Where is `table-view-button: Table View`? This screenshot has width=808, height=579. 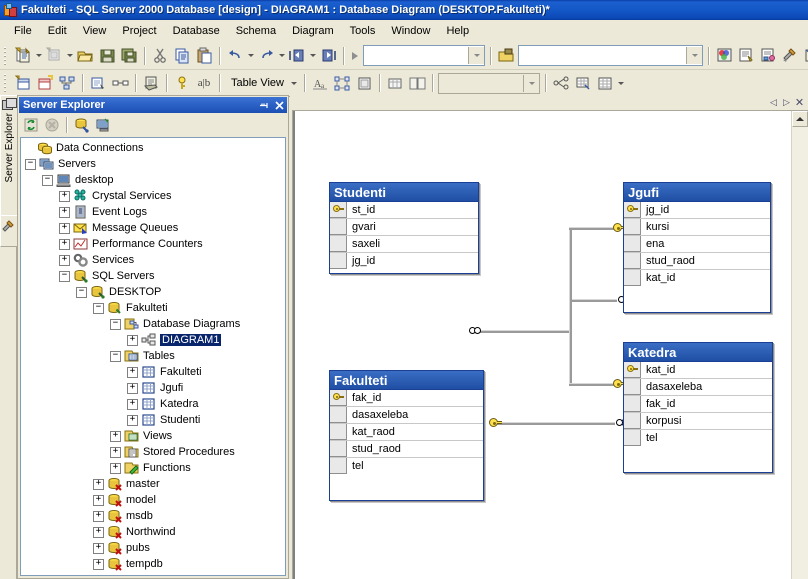 table-view-button: Table View is located at coordinates (262, 83).